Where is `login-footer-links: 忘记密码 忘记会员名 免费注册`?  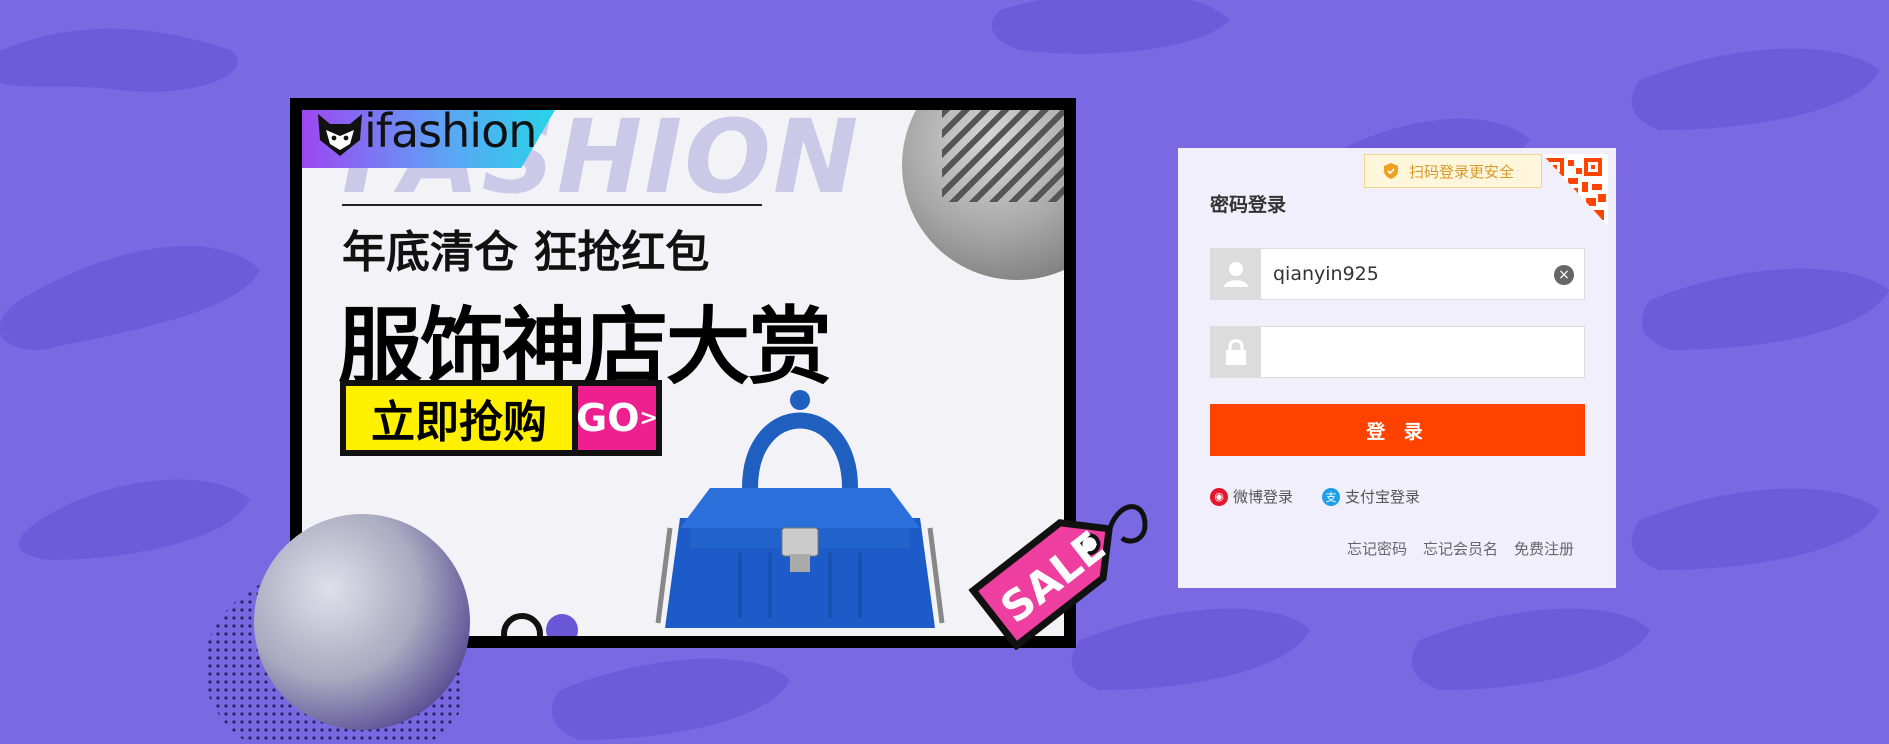 login-footer-links: 忘记密码 忘记会员名 免费注册 is located at coordinates (1460, 548).